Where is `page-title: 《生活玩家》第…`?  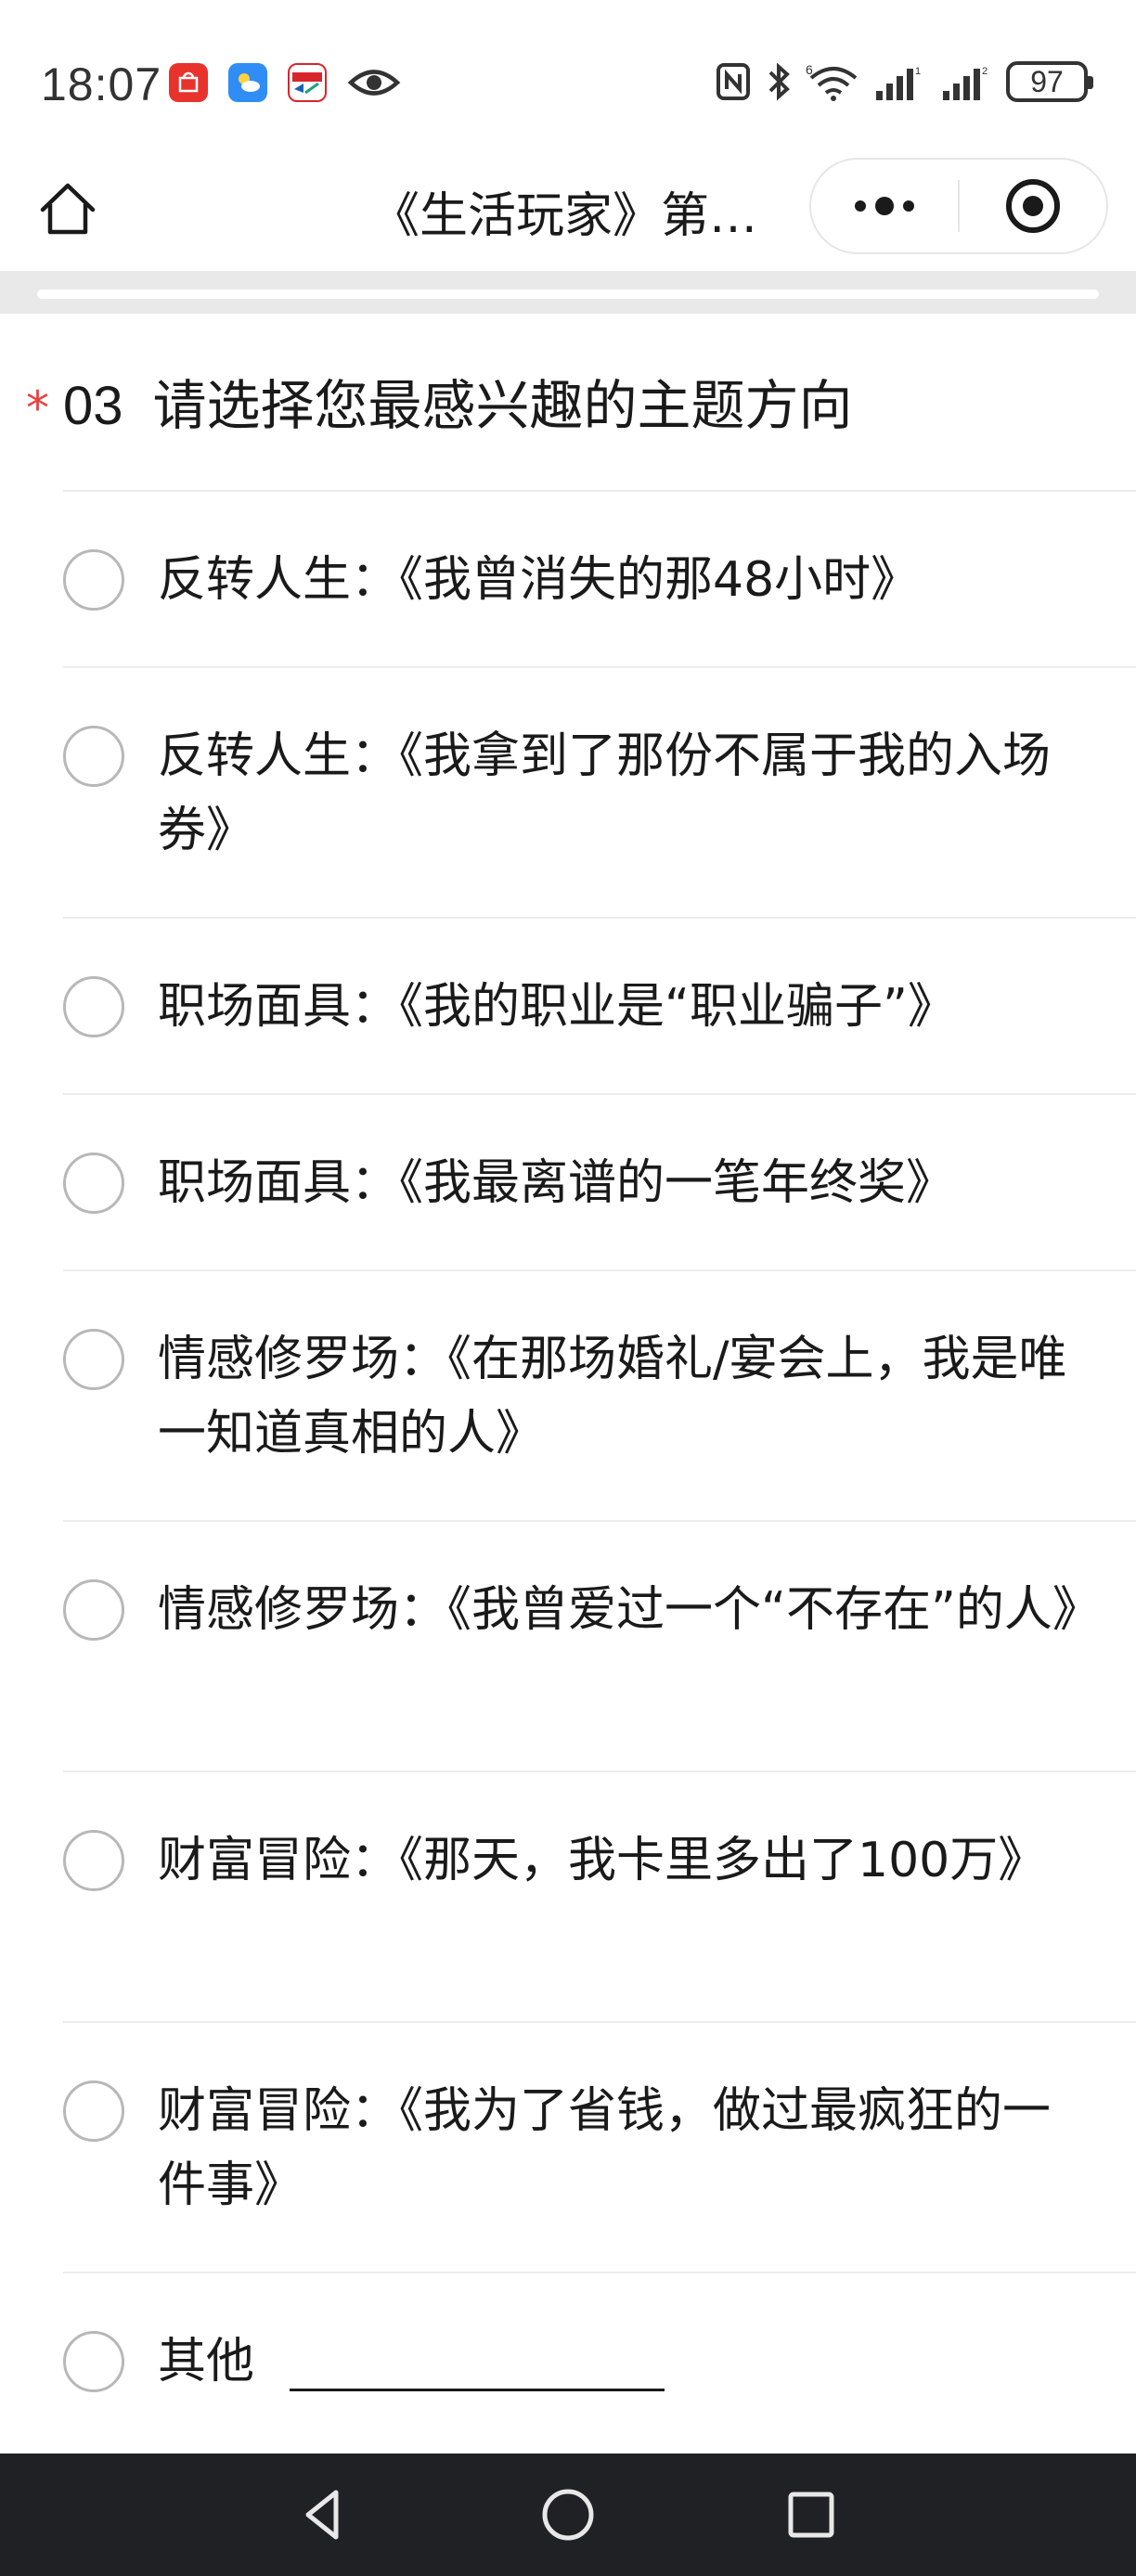 page-title: 《生活玩家》第… is located at coordinates (564, 216).